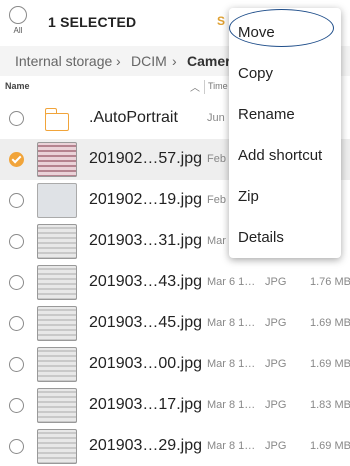 The width and height of the screenshot is (350, 466). What do you see at coordinates (285, 235) in the screenshot?
I see `menu-item-details: Details` at bounding box center [285, 235].